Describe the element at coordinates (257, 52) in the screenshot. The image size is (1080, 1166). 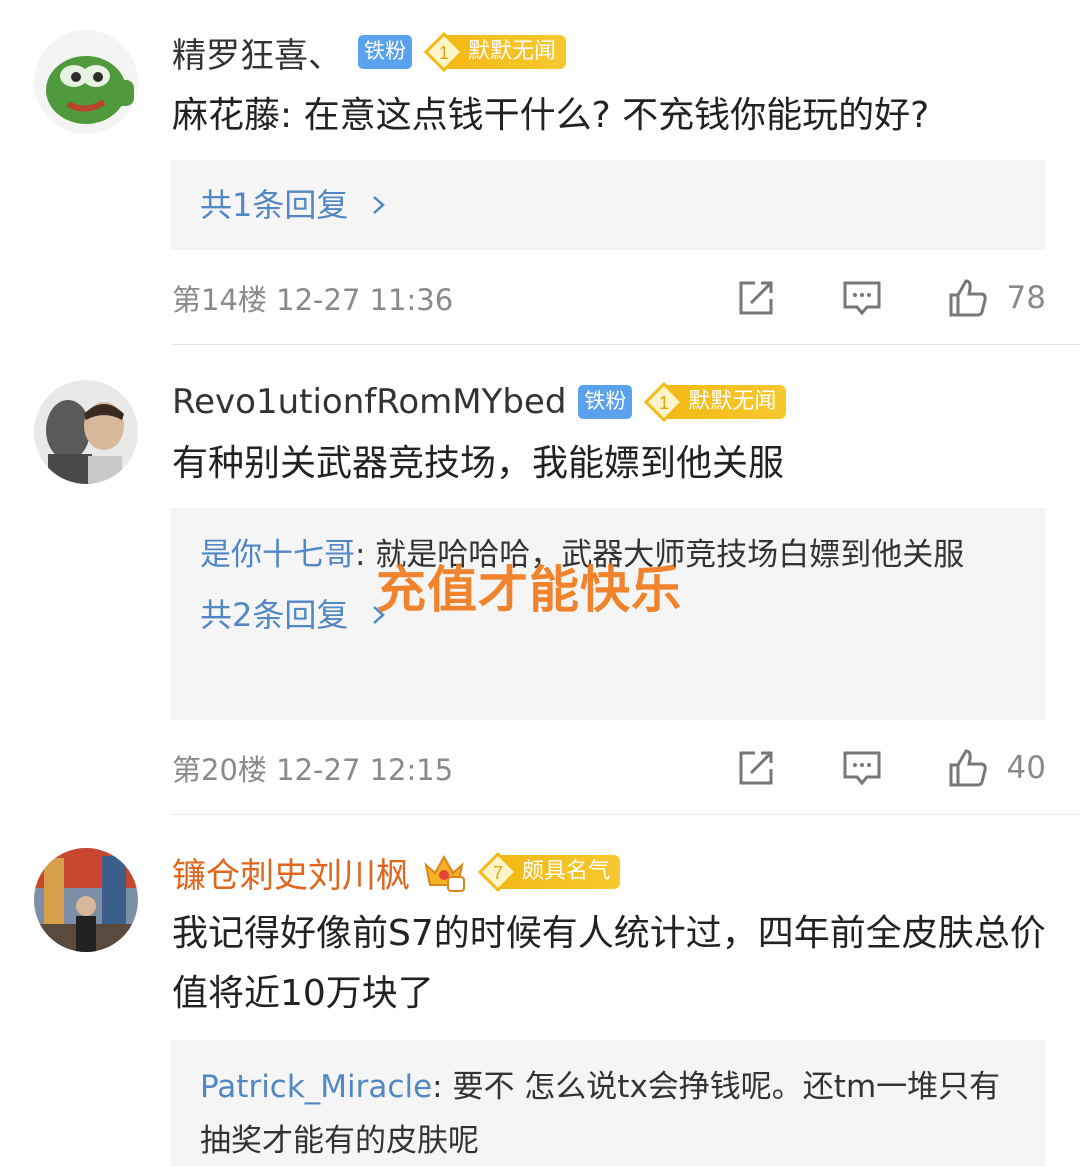
I see `username: 精罗狂喜、` at that location.